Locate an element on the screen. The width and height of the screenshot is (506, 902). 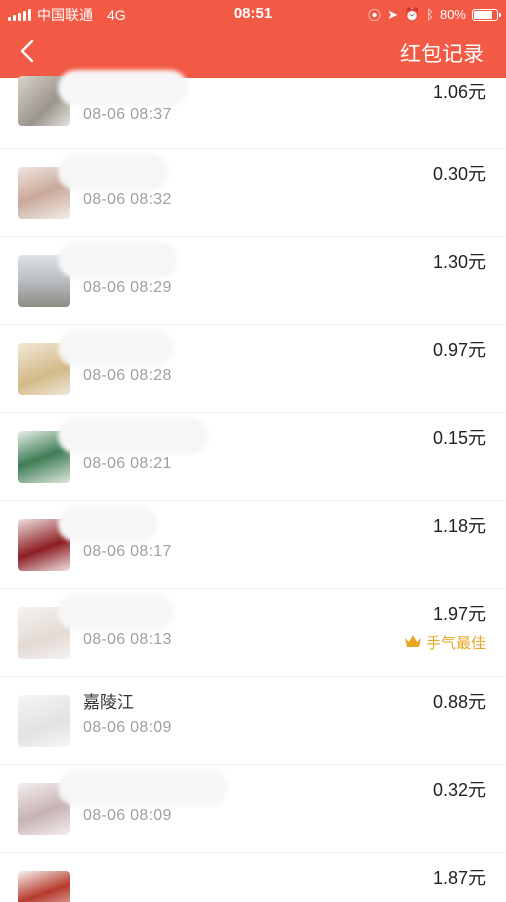
header: 中国联通 4G 08:51 ⦿ ➤ ⏰ ᛒ 80% 红包记录 is located at coordinates (253, 39).